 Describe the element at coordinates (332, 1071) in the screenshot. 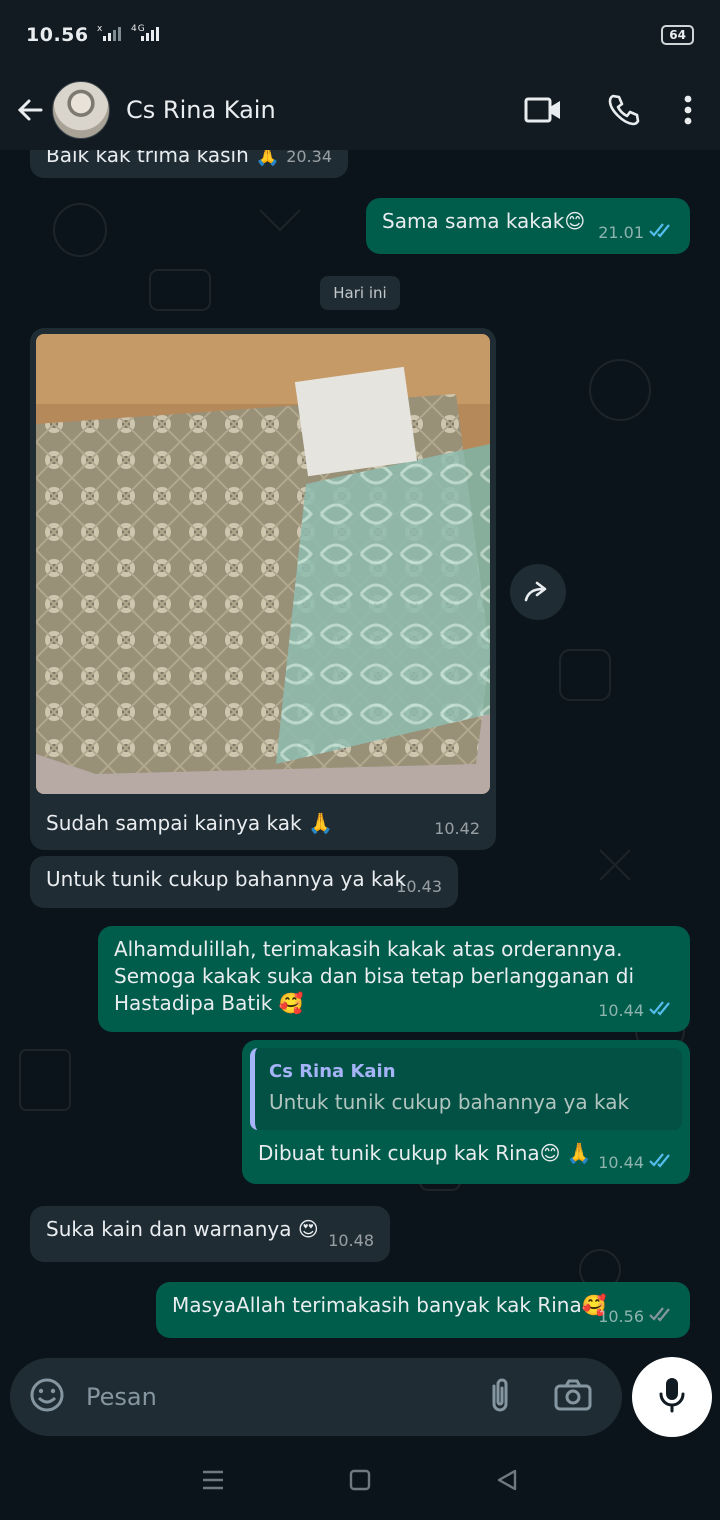

I see `quoted-author: Cs Rina Kain` at that location.